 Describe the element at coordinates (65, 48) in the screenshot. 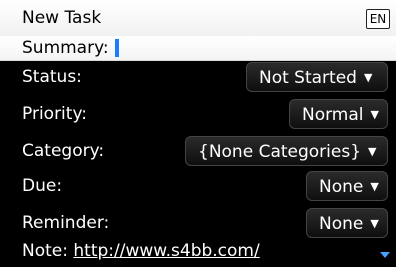

I see `summary-label: Summary:` at that location.